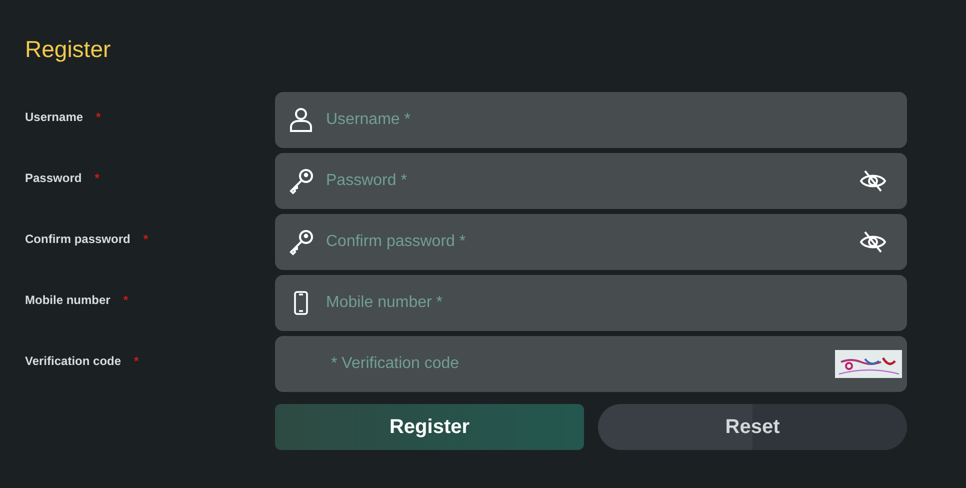 The image size is (966, 488). I want to click on input-field: Confirm password *, so click(591, 242).